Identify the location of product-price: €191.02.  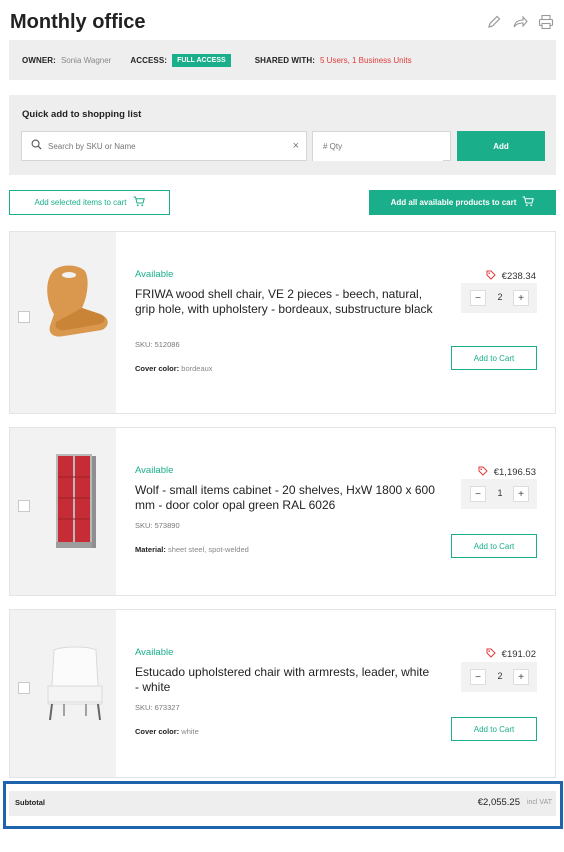
(511, 654).